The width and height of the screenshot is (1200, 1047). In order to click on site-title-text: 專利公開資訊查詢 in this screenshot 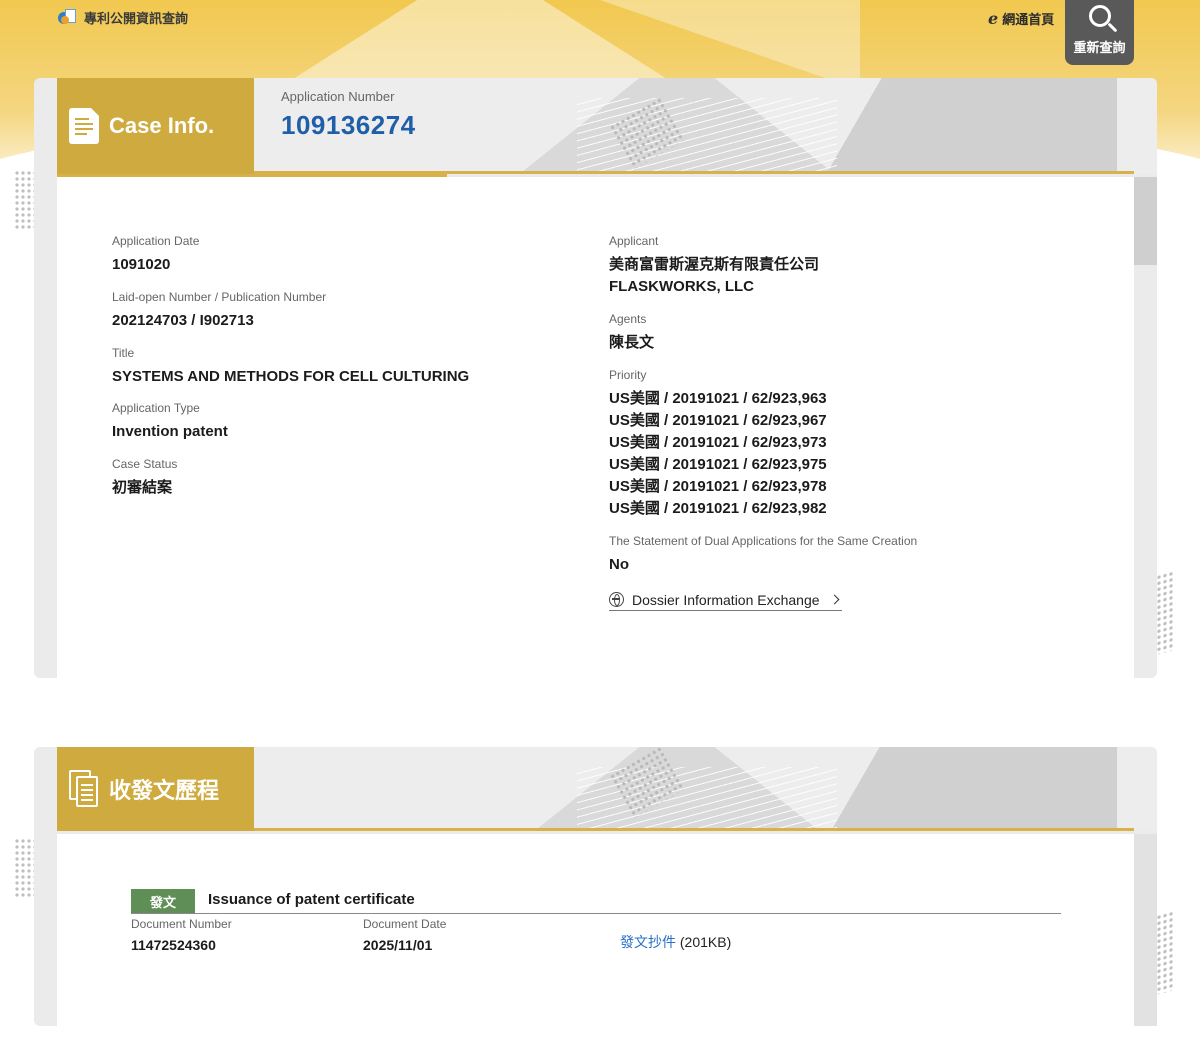, I will do `click(136, 18)`.